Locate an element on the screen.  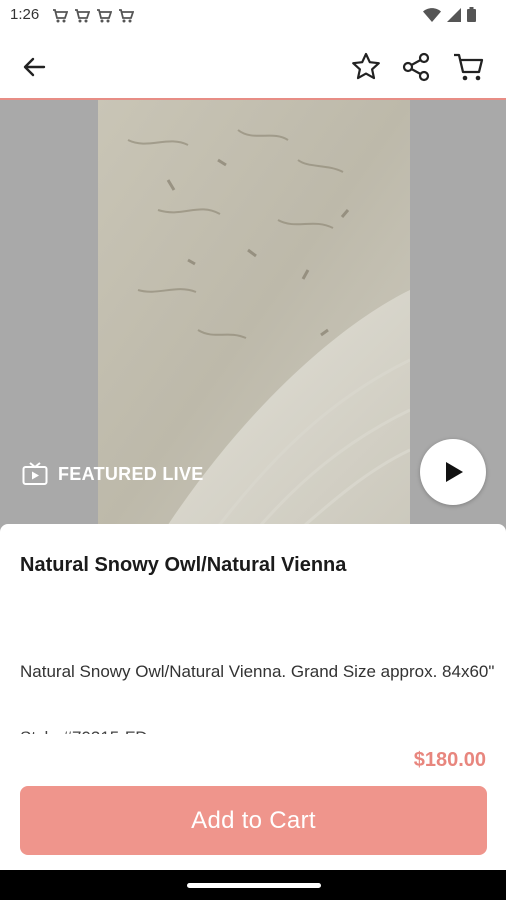
cart-button is located at coordinates (469, 67).